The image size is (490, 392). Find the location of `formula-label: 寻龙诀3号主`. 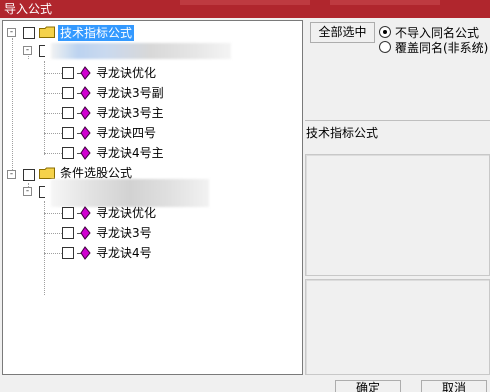

formula-label: 寻龙诀3号主 is located at coordinates (130, 113).